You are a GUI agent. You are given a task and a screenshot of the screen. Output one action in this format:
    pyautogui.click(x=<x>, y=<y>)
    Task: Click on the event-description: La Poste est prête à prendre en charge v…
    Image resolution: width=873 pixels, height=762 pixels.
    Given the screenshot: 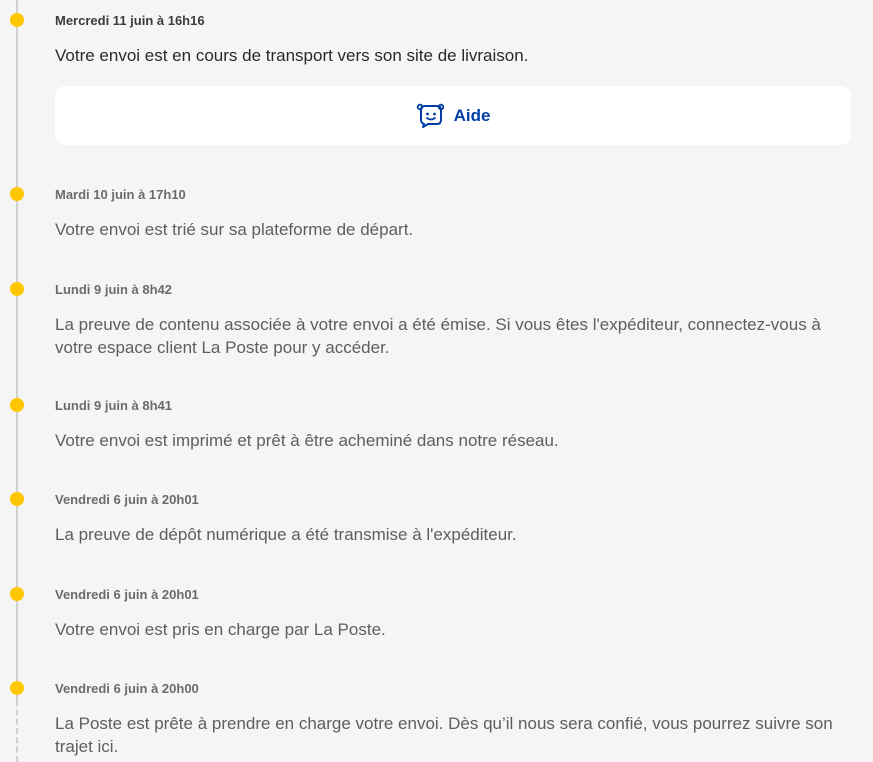 What is the action you would take?
    pyautogui.click(x=444, y=735)
    